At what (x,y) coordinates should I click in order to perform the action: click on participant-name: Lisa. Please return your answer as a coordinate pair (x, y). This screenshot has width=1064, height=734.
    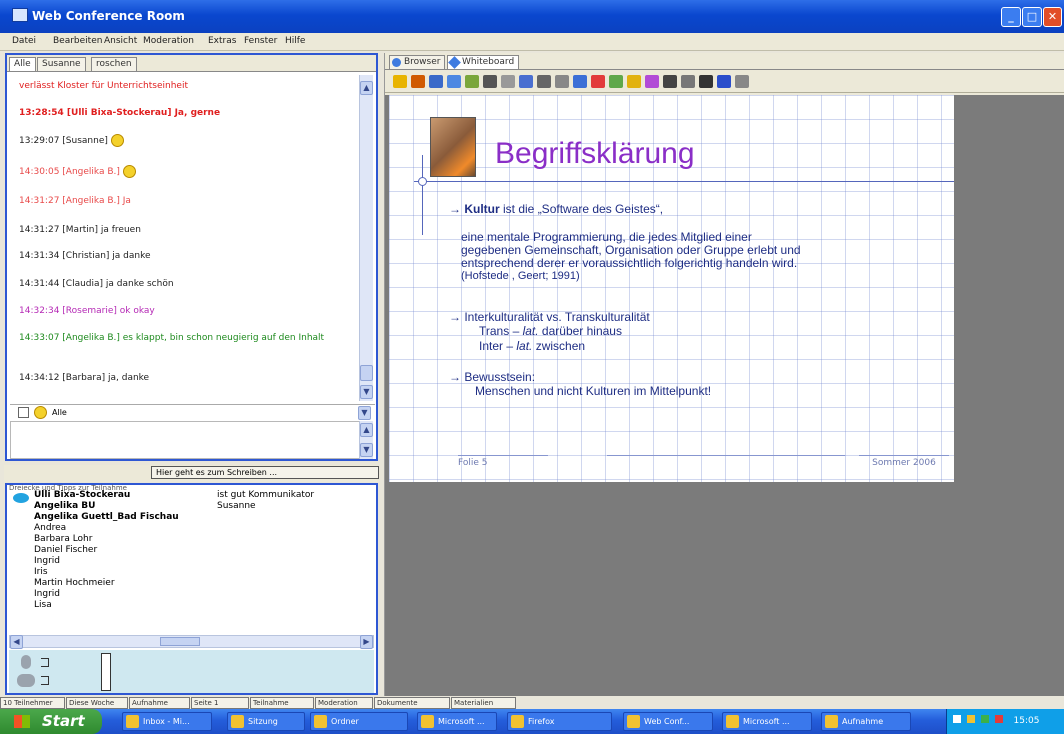
    Looking at the image, I should click on (106, 605).